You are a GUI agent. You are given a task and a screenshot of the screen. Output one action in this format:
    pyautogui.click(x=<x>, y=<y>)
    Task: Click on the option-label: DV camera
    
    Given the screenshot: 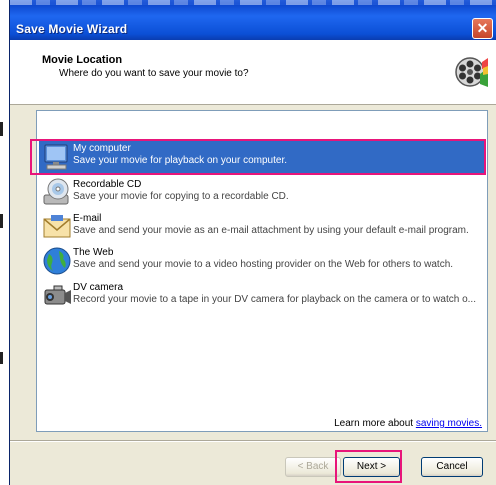 What is the action you would take?
    pyautogui.click(x=98, y=287)
    